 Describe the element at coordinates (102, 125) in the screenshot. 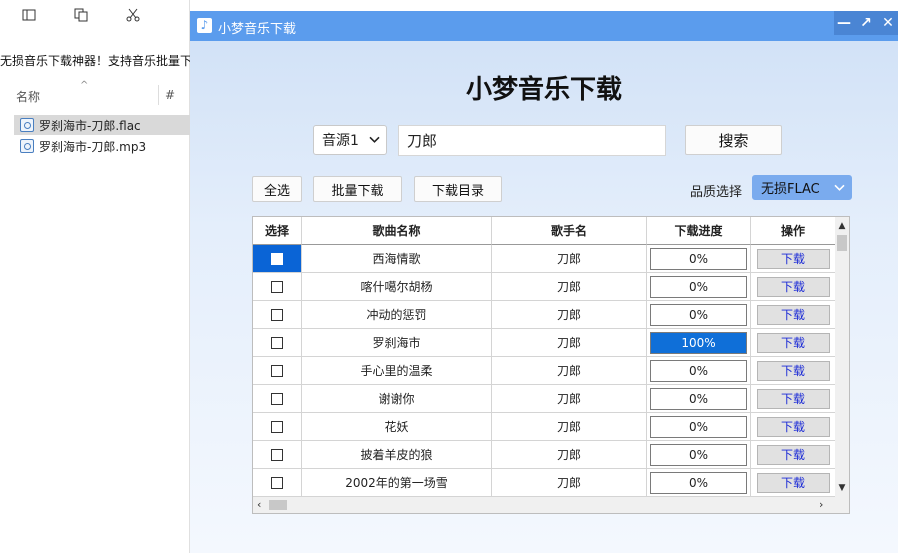

I see `file-item: 罗刹海市-刀郎.flac` at that location.